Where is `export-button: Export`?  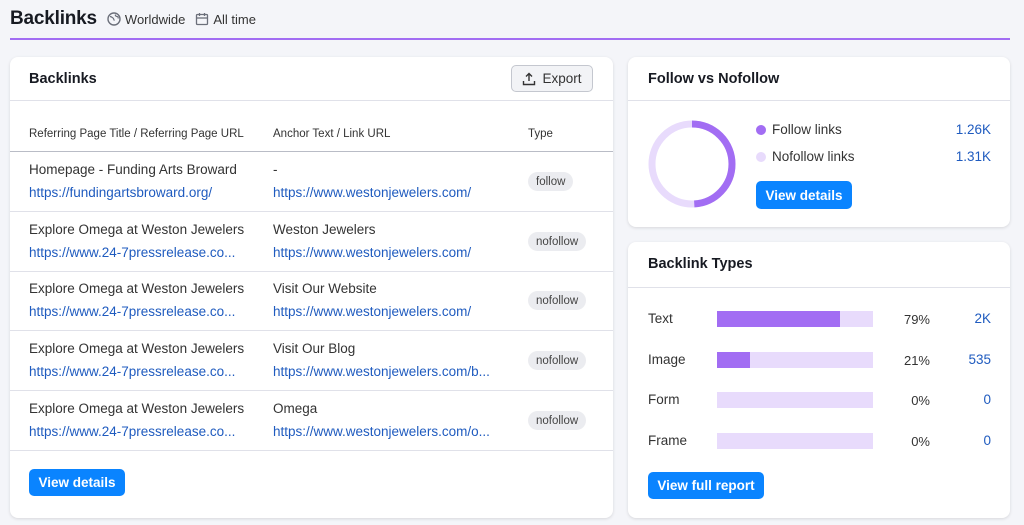 export-button: Export is located at coordinates (552, 78).